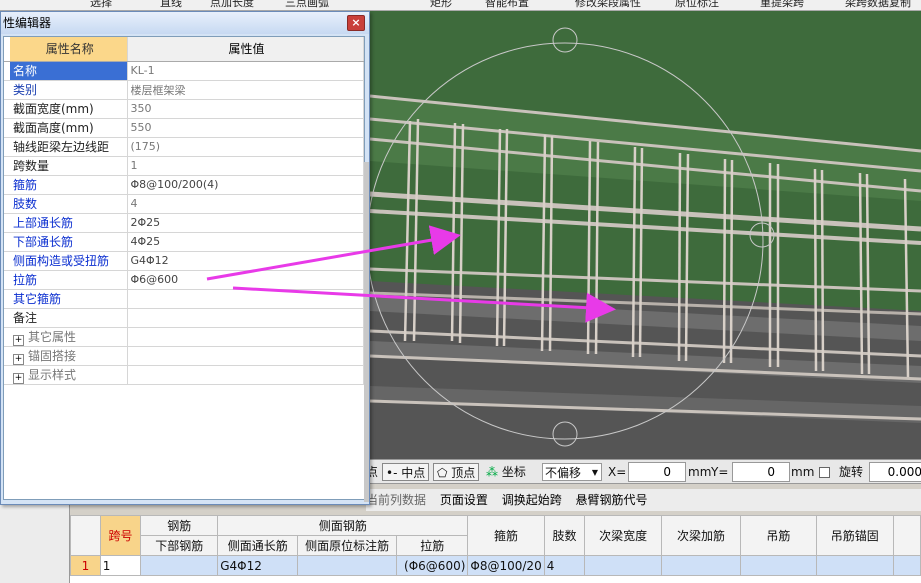 The height and width of the screenshot is (583, 921). Describe the element at coordinates (854, 565) in the screenshot. I see `cell-diaojin-mao` at that location.